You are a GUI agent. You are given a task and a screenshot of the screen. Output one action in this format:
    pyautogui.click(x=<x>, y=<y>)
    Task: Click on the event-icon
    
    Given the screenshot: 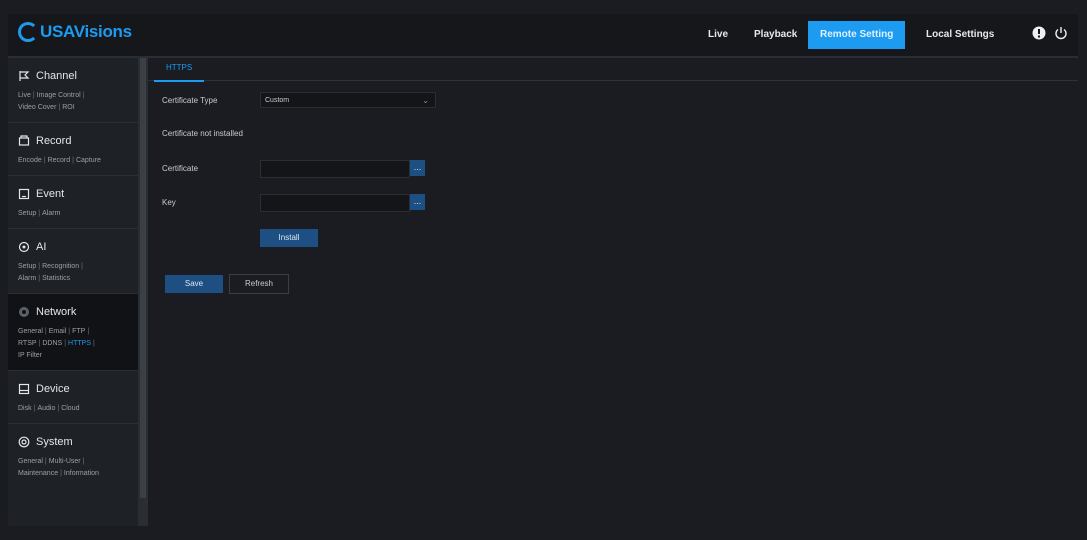 What is the action you would take?
    pyautogui.click(x=24, y=194)
    